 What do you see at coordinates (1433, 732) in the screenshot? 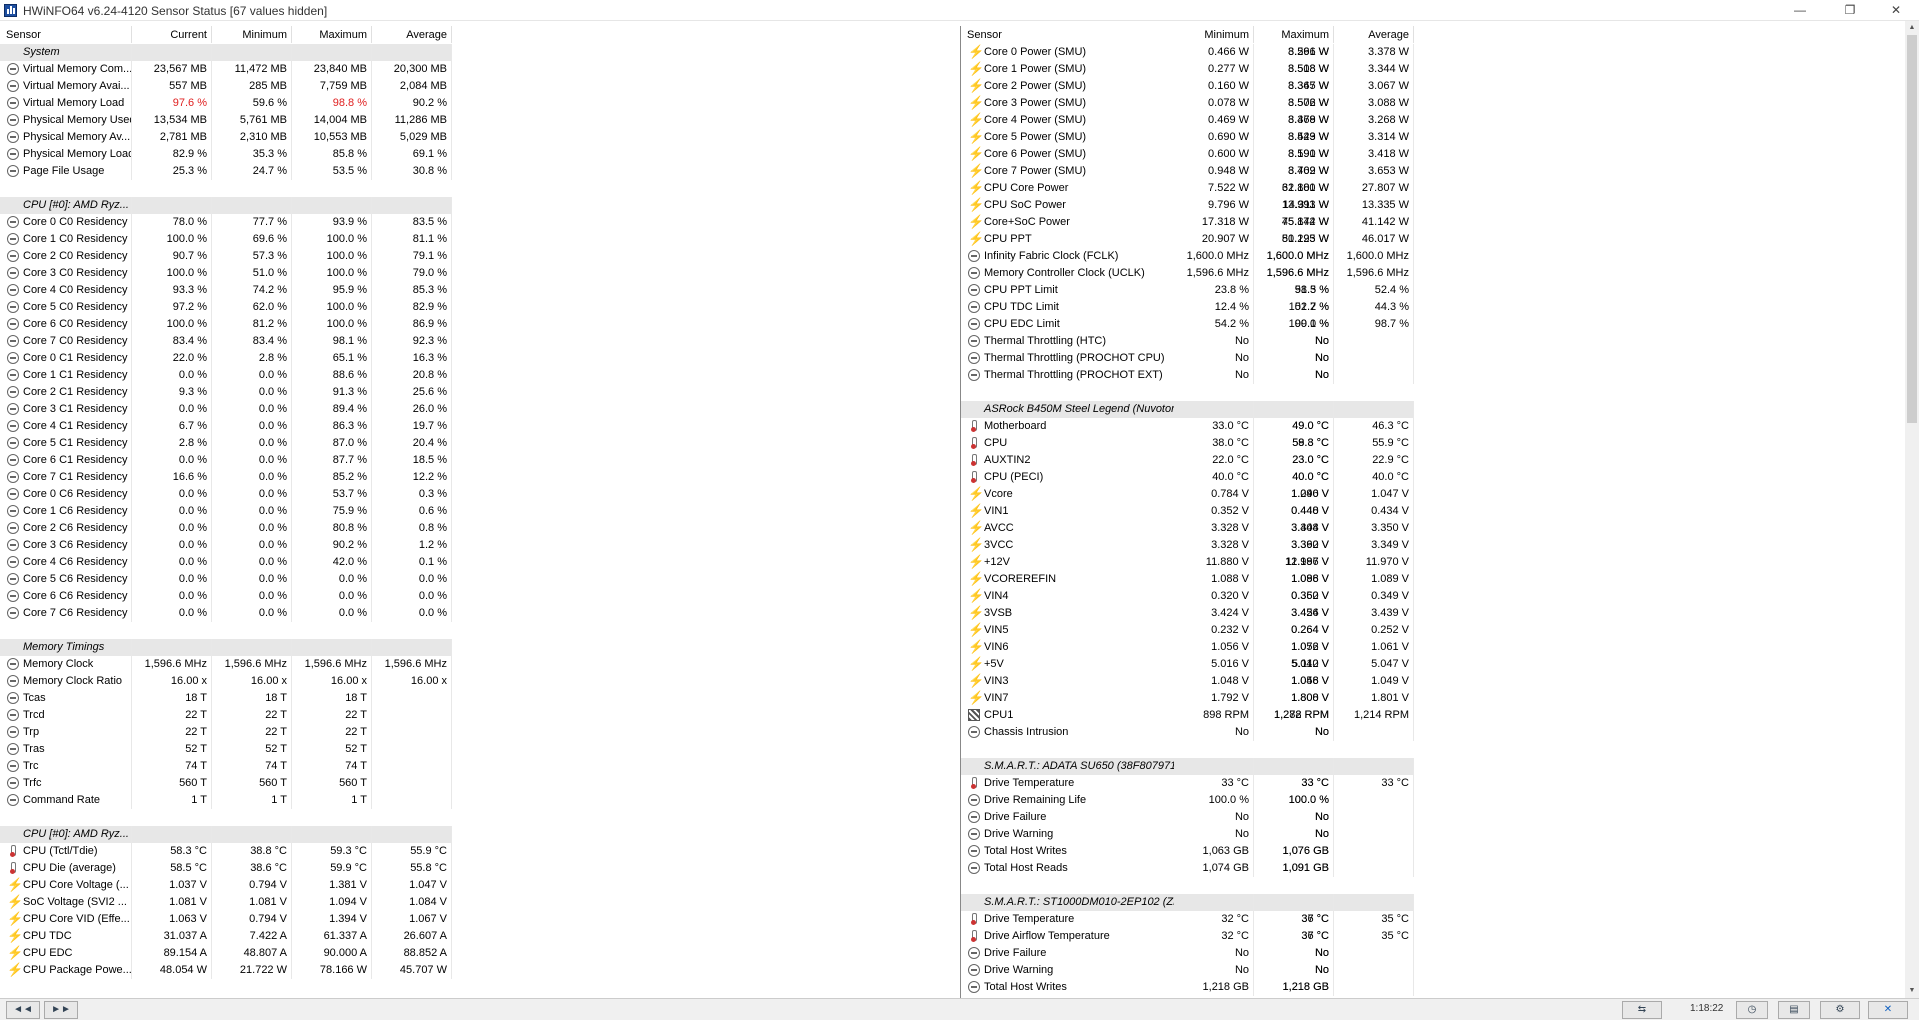
I see `sensor-row: Chassis Intrusion No No No` at bounding box center [1433, 732].